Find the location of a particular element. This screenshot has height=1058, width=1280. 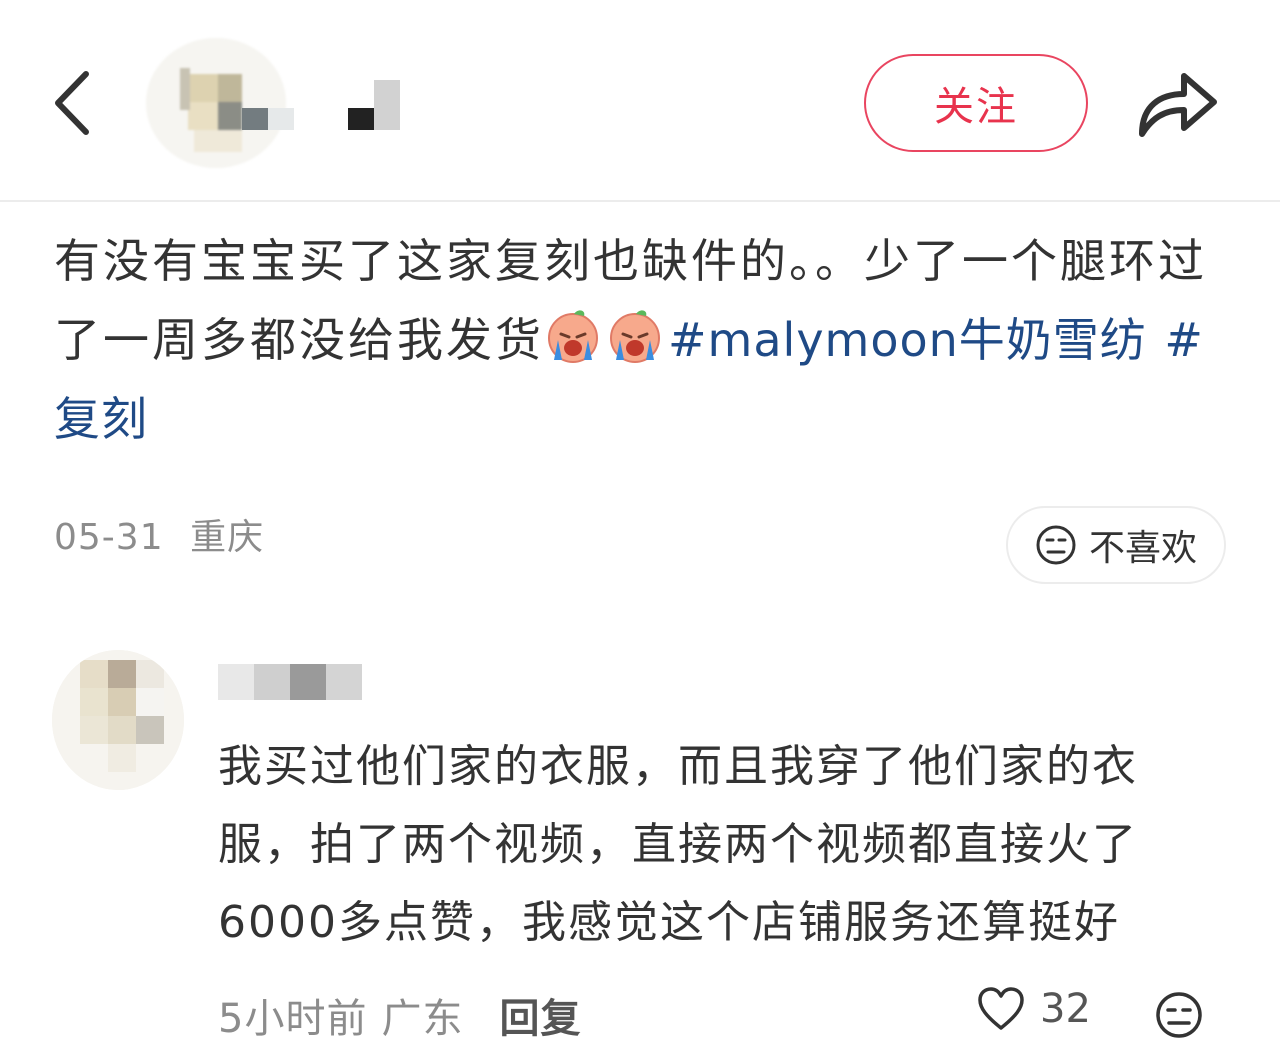

share-button is located at coordinates (1177, 102).